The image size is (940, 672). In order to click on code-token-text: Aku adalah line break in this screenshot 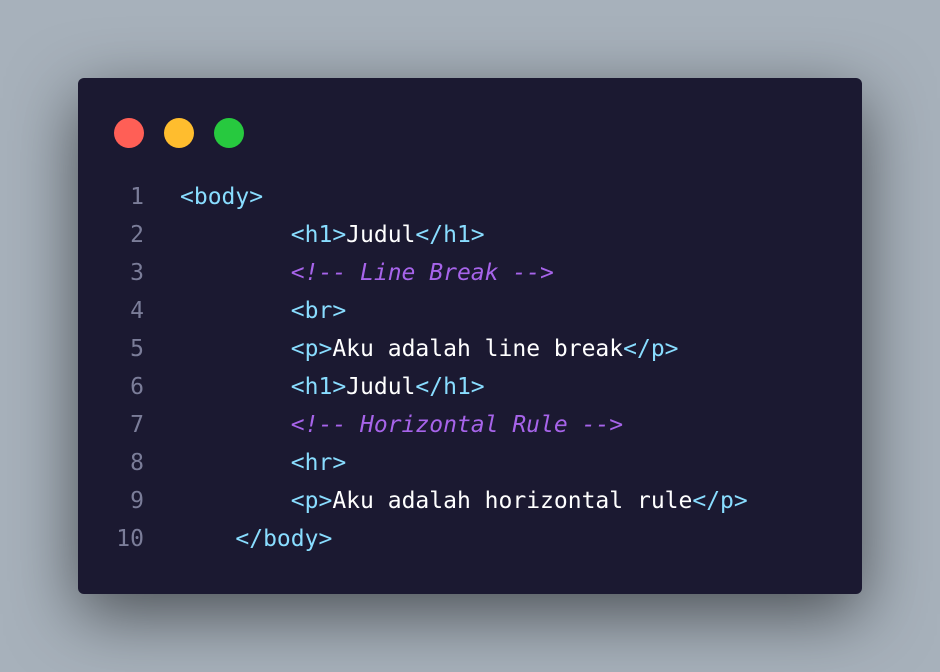, I will do `click(478, 349)`.